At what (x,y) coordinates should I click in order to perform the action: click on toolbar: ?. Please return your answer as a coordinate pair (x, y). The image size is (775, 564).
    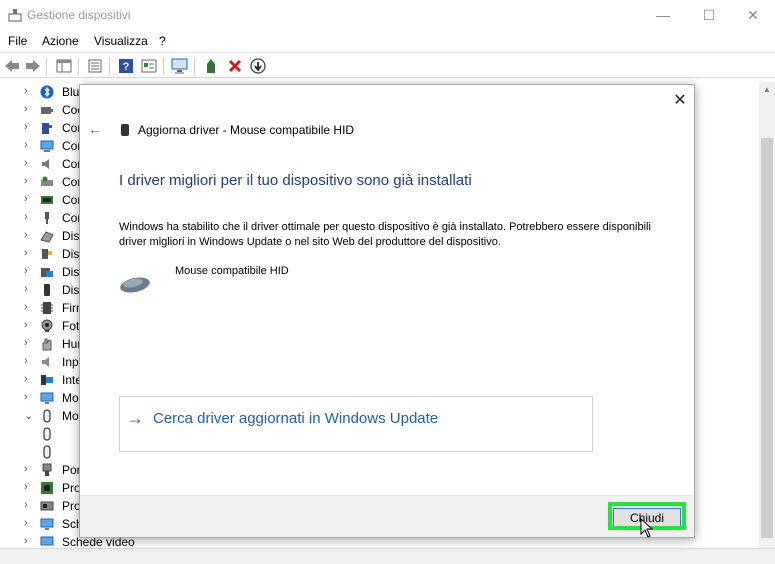
    Looking at the image, I should click on (387, 65).